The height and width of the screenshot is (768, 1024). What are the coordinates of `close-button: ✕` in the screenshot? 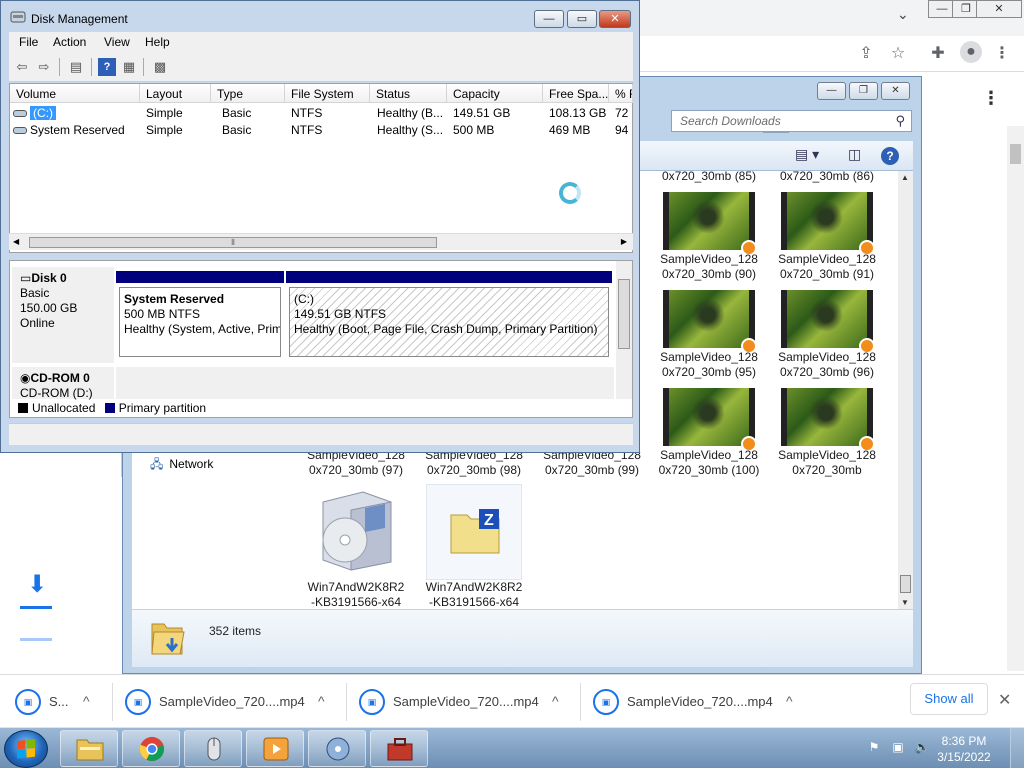 It's located at (615, 19).